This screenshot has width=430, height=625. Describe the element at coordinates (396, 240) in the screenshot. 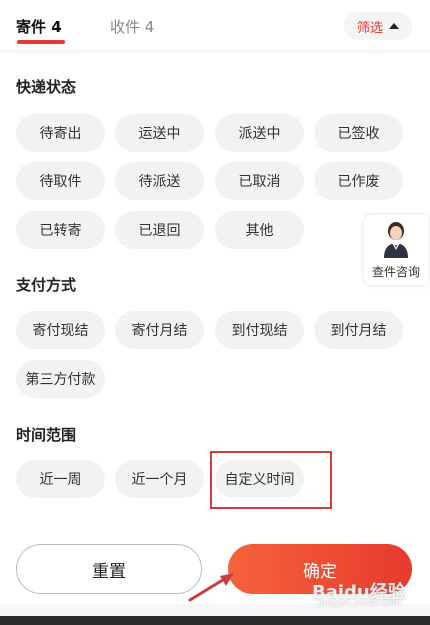

I see `customer-service-avatar-icon` at that location.